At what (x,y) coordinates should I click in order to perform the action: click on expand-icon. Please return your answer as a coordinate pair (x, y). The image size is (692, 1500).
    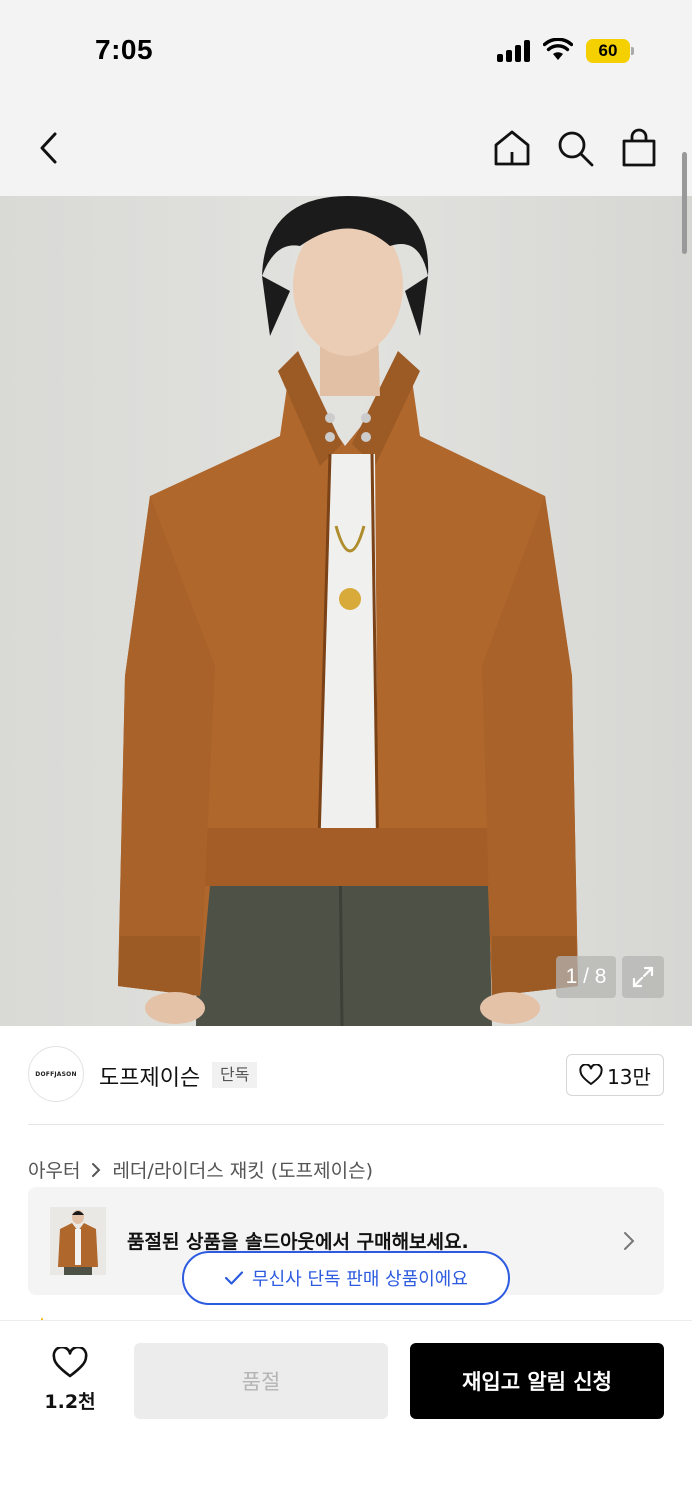
    Looking at the image, I should click on (643, 977).